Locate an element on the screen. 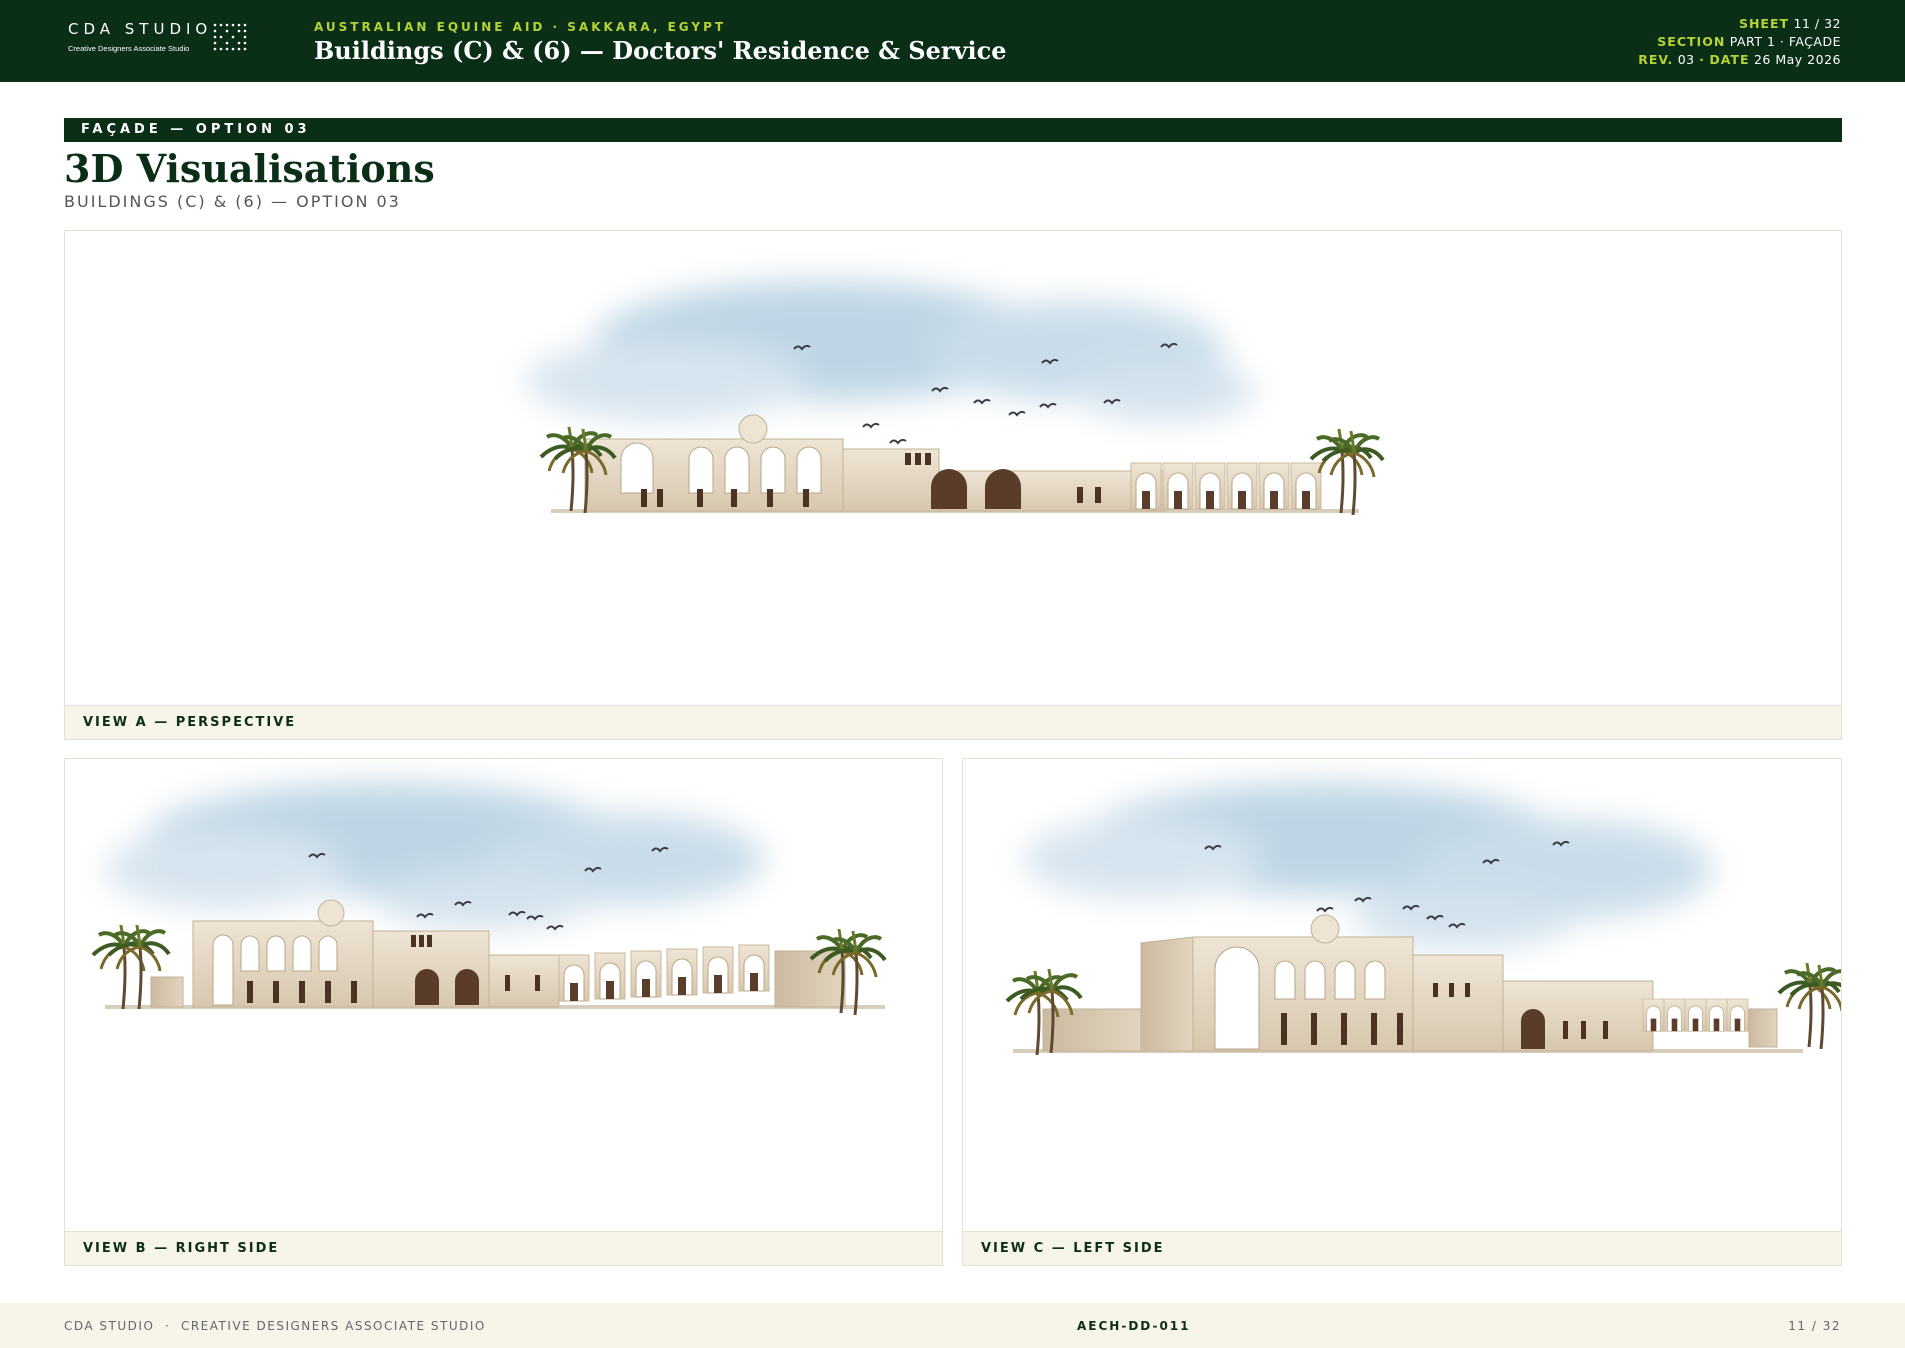 The height and width of the screenshot is (1348, 1905). sheet-label: SHEET is located at coordinates (1764, 23).